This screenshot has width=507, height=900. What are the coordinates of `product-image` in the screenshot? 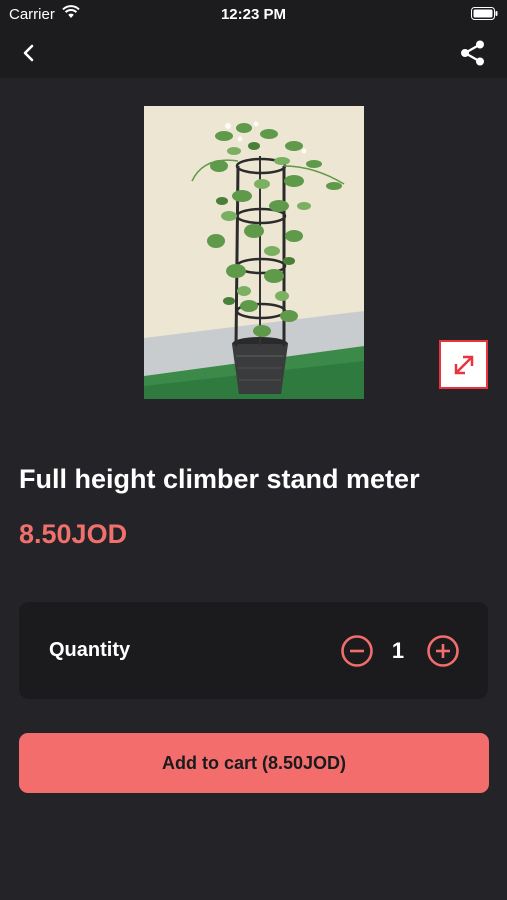 It's located at (254, 252).